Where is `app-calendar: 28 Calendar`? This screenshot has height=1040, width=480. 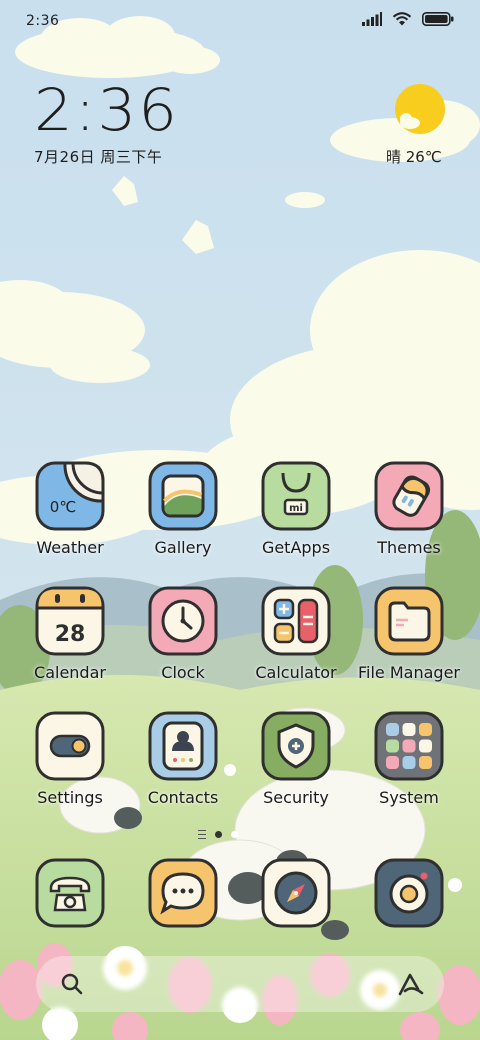 app-calendar: 28 Calendar is located at coordinates (70, 641).